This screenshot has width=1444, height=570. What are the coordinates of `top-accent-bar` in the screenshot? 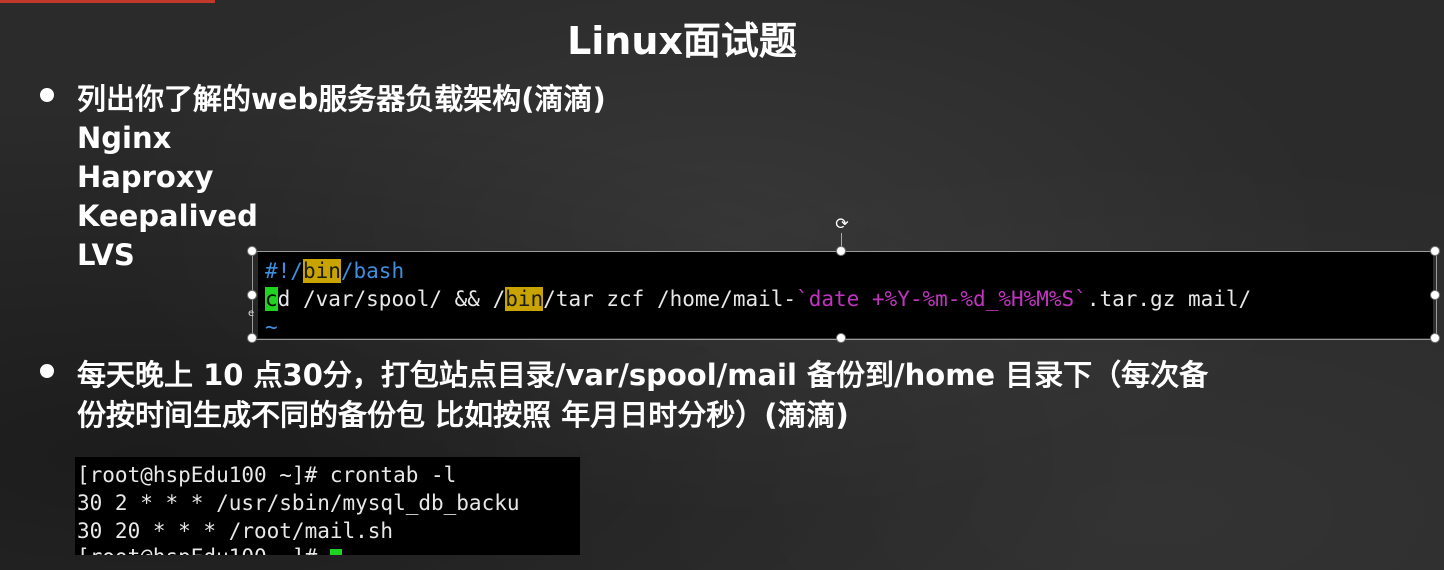 It's located at (107, 1).